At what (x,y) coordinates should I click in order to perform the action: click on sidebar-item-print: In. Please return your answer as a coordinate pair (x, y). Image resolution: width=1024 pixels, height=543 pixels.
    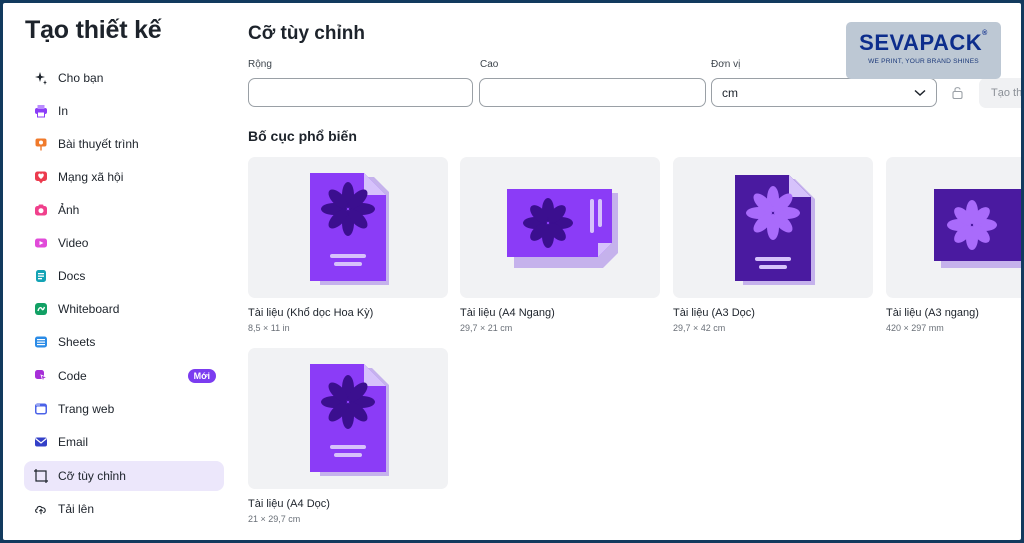
    Looking at the image, I should click on (124, 111).